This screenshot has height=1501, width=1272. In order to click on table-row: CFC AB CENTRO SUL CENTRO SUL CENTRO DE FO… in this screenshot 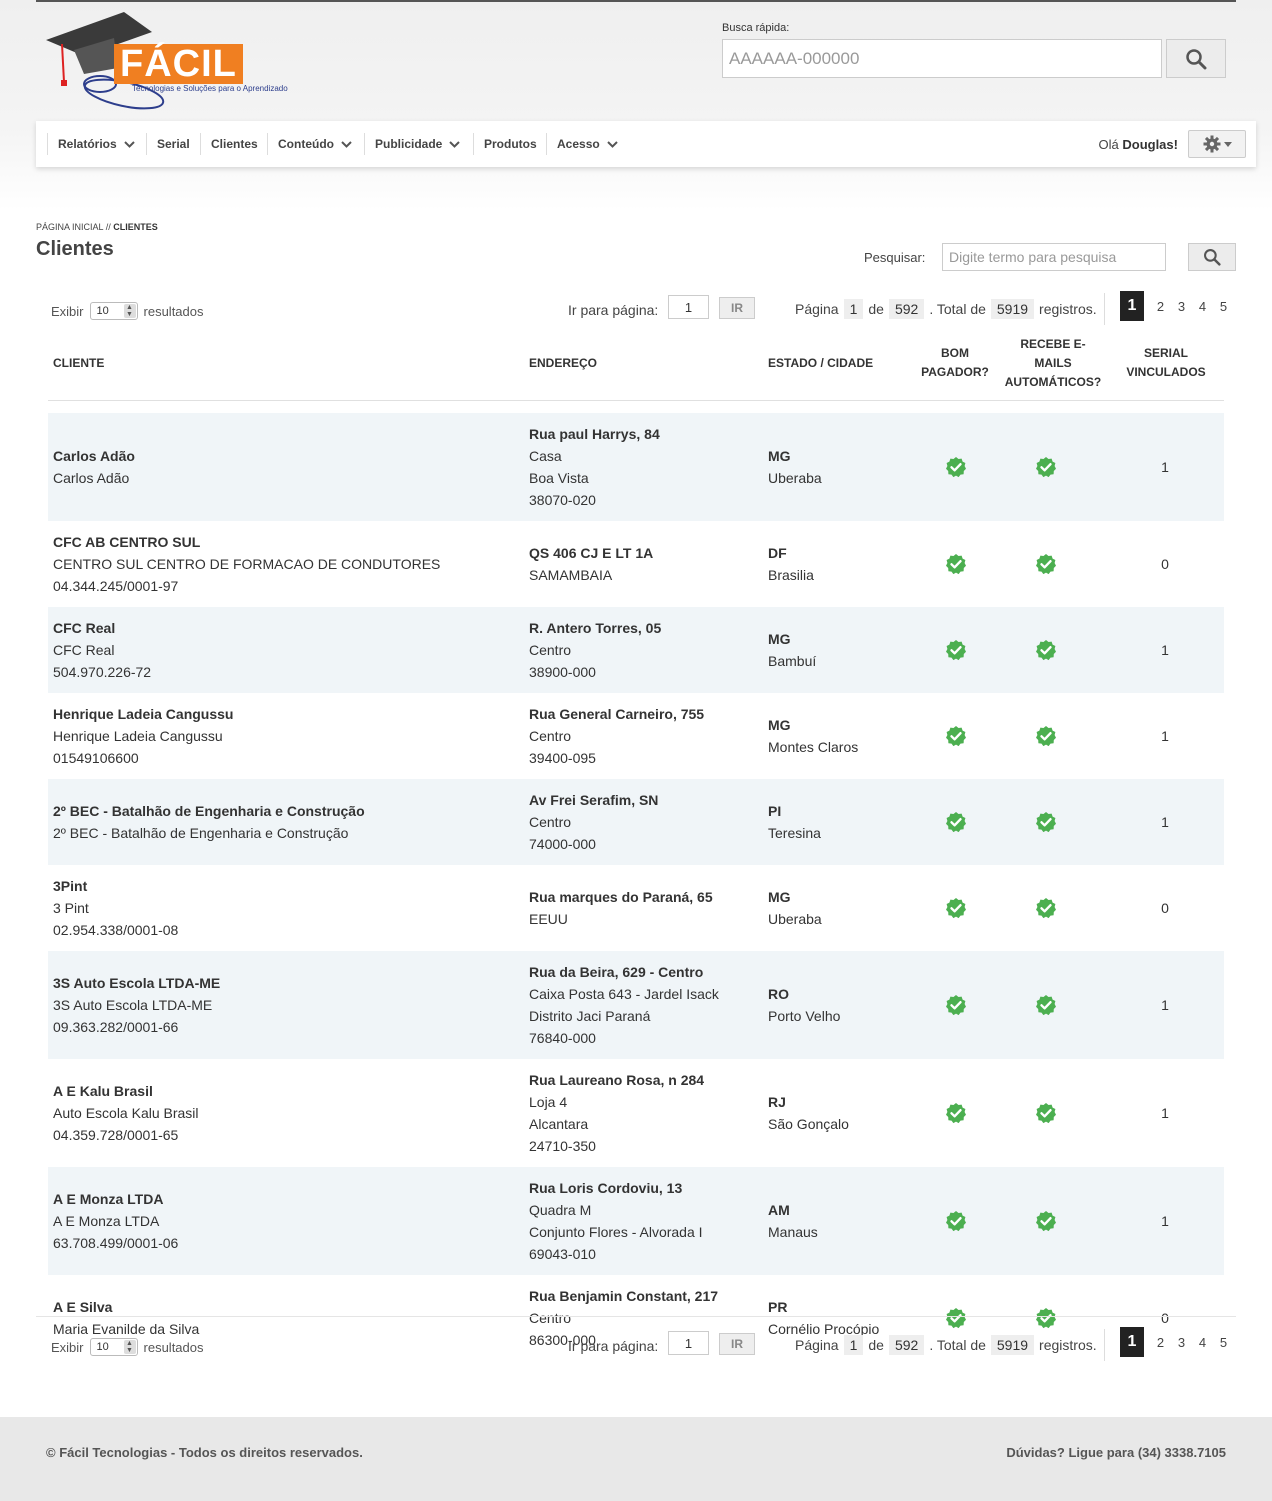, I will do `click(636, 564)`.